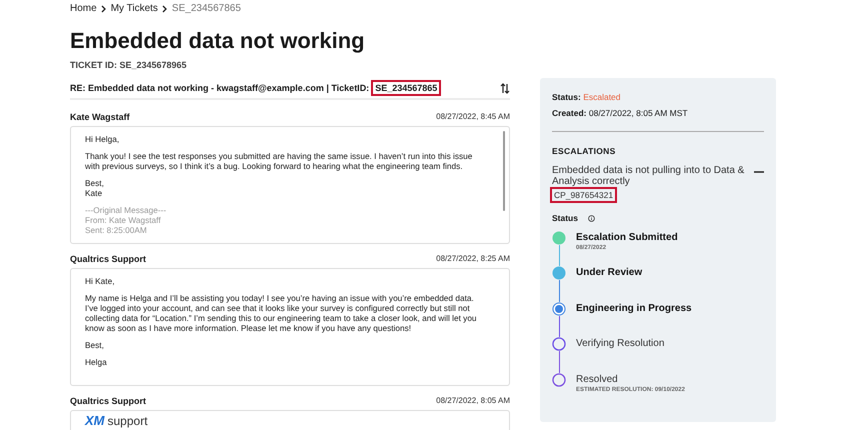  What do you see at coordinates (218, 41) in the screenshot?
I see `page-title: Embedded data not working` at bounding box center [218, 41].